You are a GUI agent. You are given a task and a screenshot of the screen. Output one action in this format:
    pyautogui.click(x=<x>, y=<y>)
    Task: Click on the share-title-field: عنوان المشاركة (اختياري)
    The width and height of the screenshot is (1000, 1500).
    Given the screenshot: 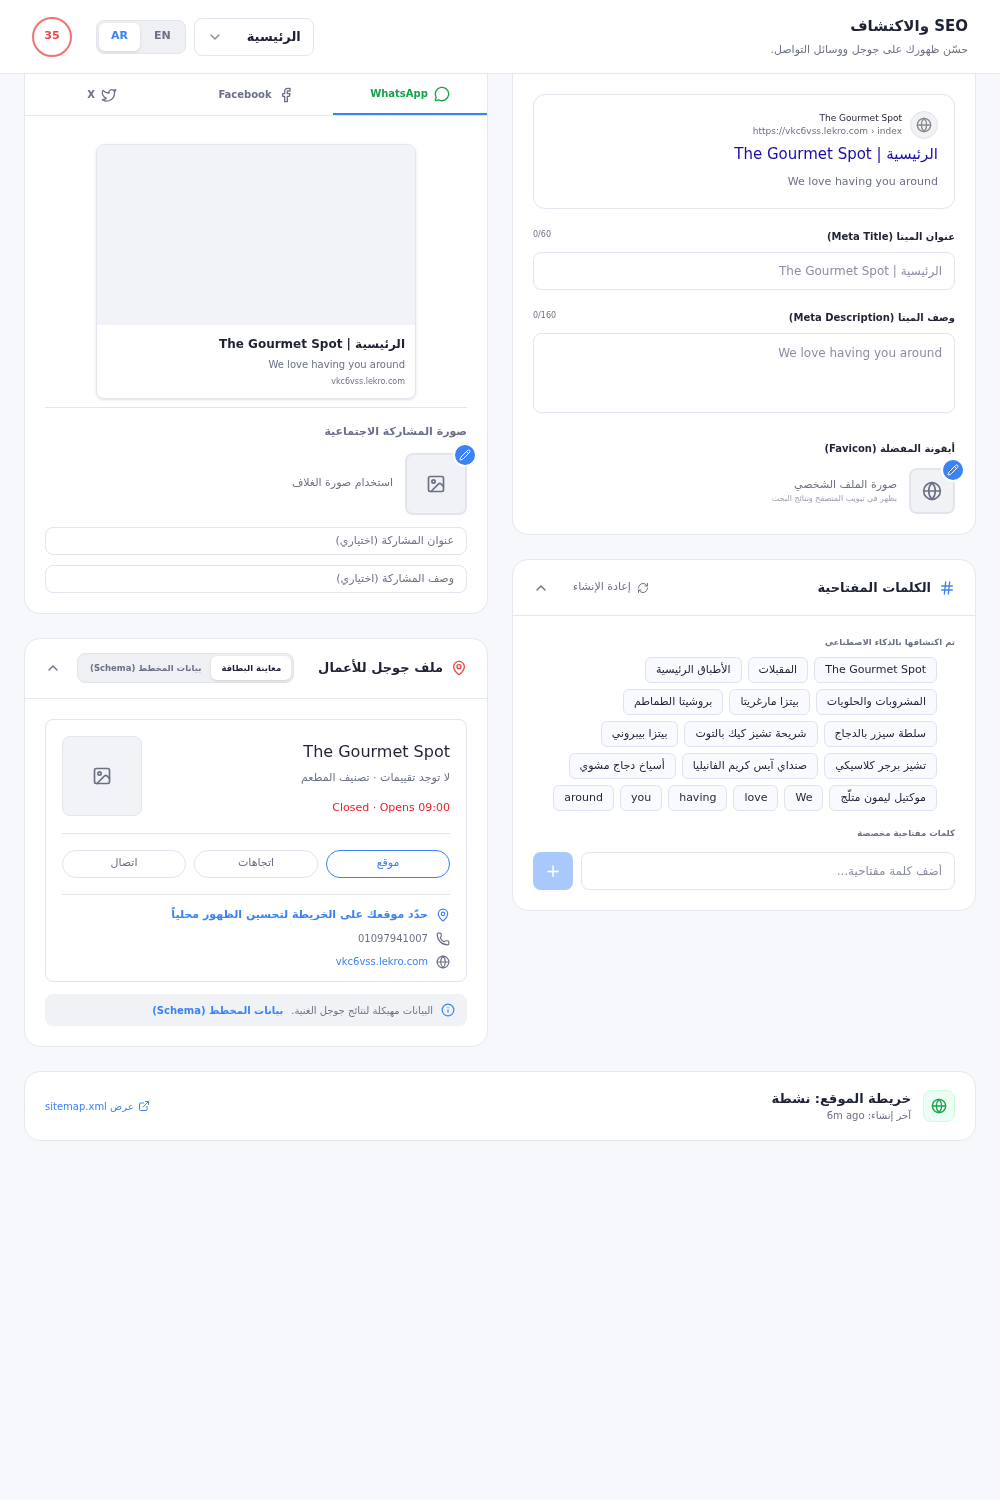 What is the action you would take?
    pyautogui.click(x=256, y=540)
    